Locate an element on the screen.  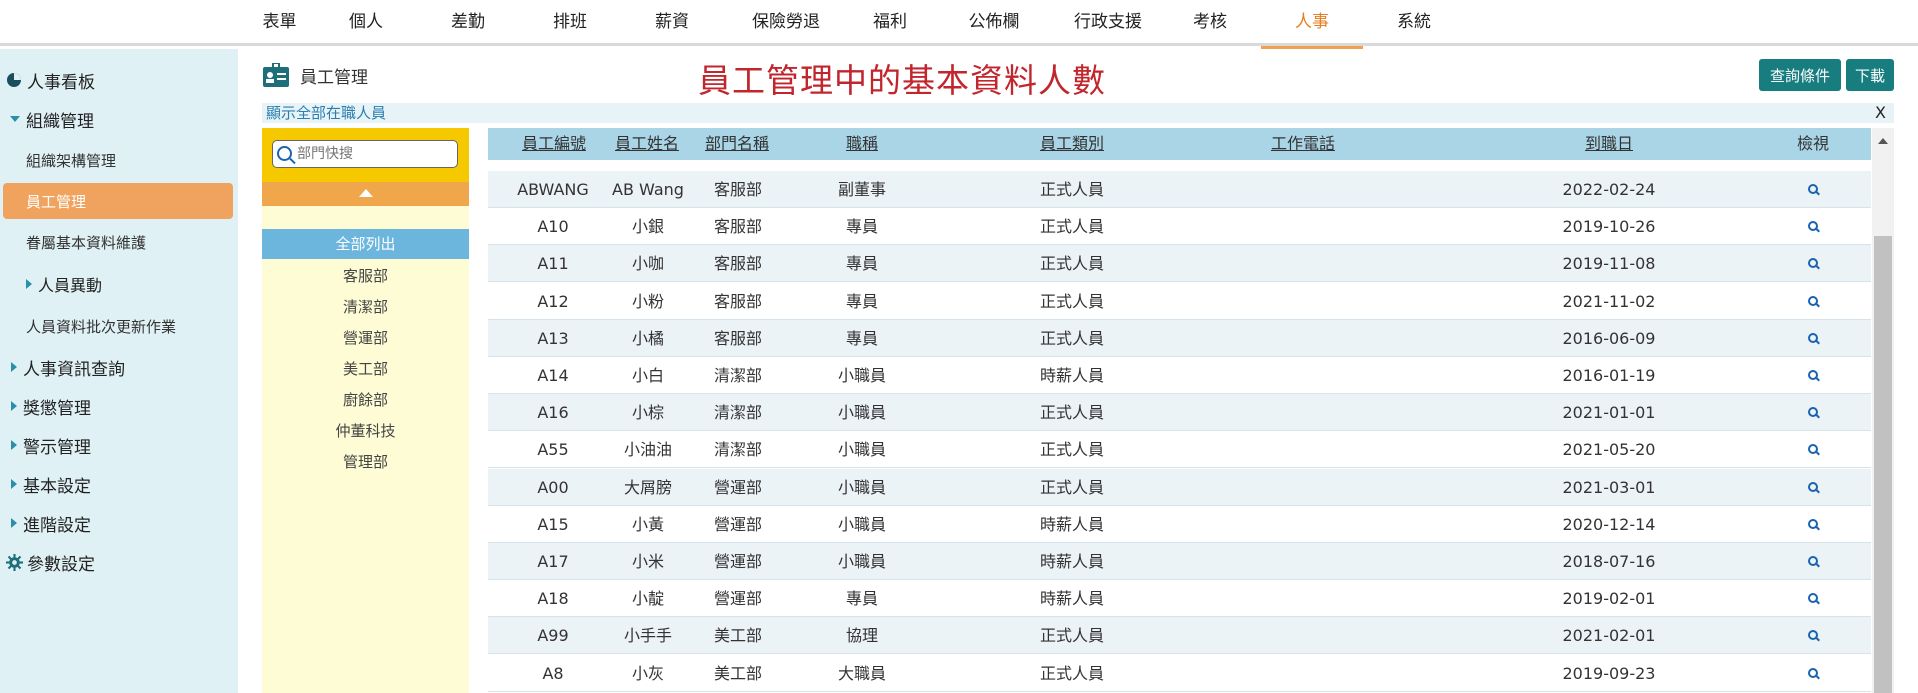
table-row: A16 小棕 清潔部 小職員 正式人員 2021-01-01 is located at coordinates (1179, 413).